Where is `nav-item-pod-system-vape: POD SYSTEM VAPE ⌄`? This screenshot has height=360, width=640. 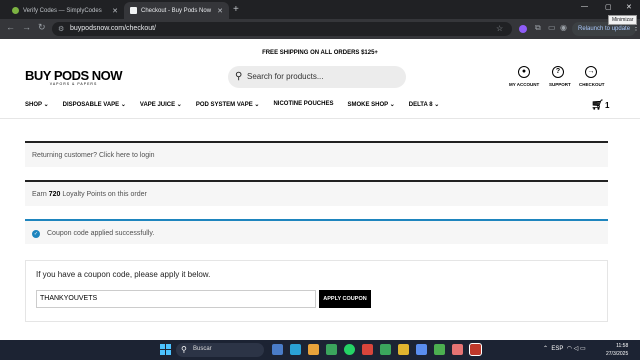
nav-item-pod-system-vape: POD SYSTEM VAPE ⌄ is located at coordinates (228, 104).